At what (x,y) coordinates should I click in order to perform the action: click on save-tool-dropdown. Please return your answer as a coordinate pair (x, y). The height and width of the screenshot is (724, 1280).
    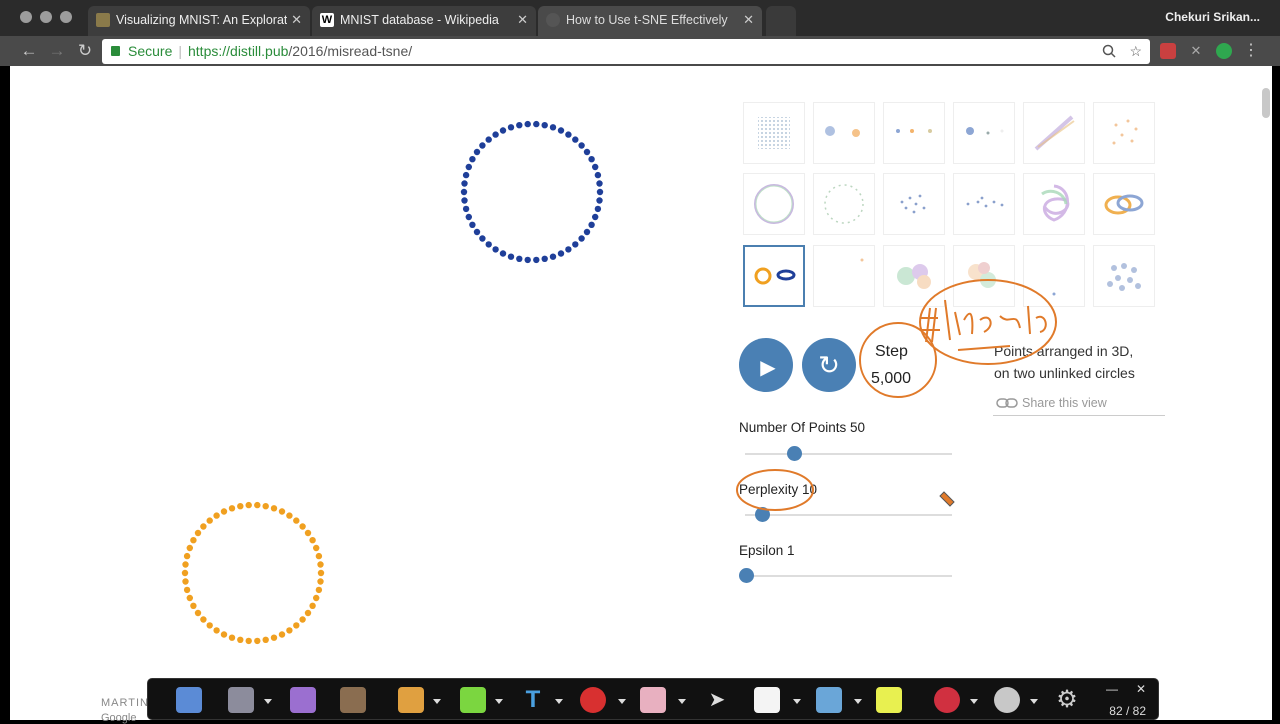
    Looking at the image, I should click on (268, 701).